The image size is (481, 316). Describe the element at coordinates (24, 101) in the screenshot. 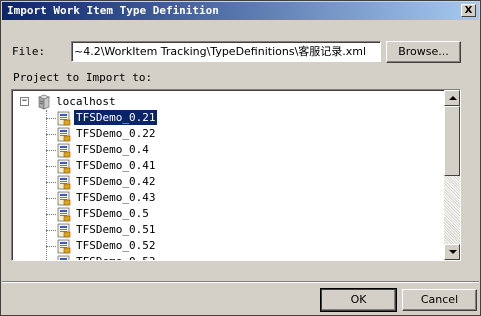

I see `collapse-icon: −` at that location.